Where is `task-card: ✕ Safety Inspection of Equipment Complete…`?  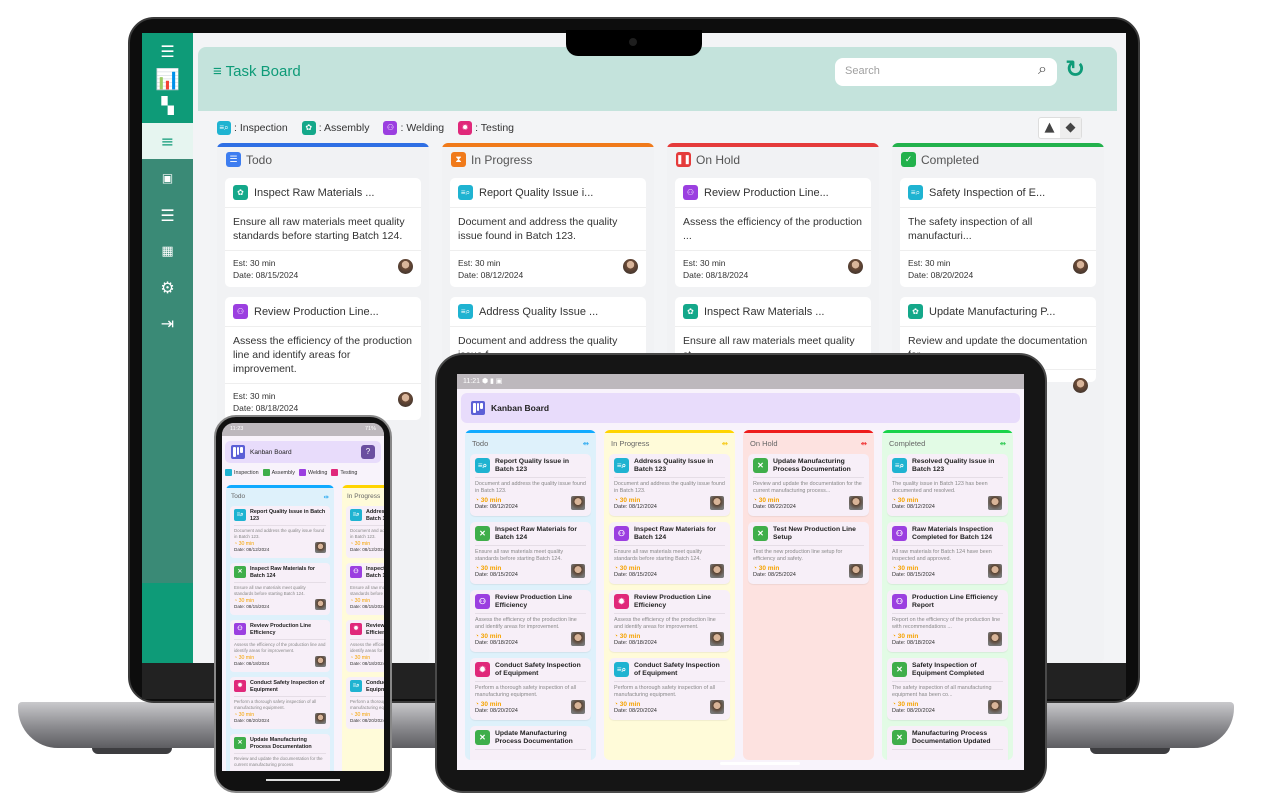
task-card: ✕ Safety Inspection of Equipment Complete… is located at coordinates (947, 689).